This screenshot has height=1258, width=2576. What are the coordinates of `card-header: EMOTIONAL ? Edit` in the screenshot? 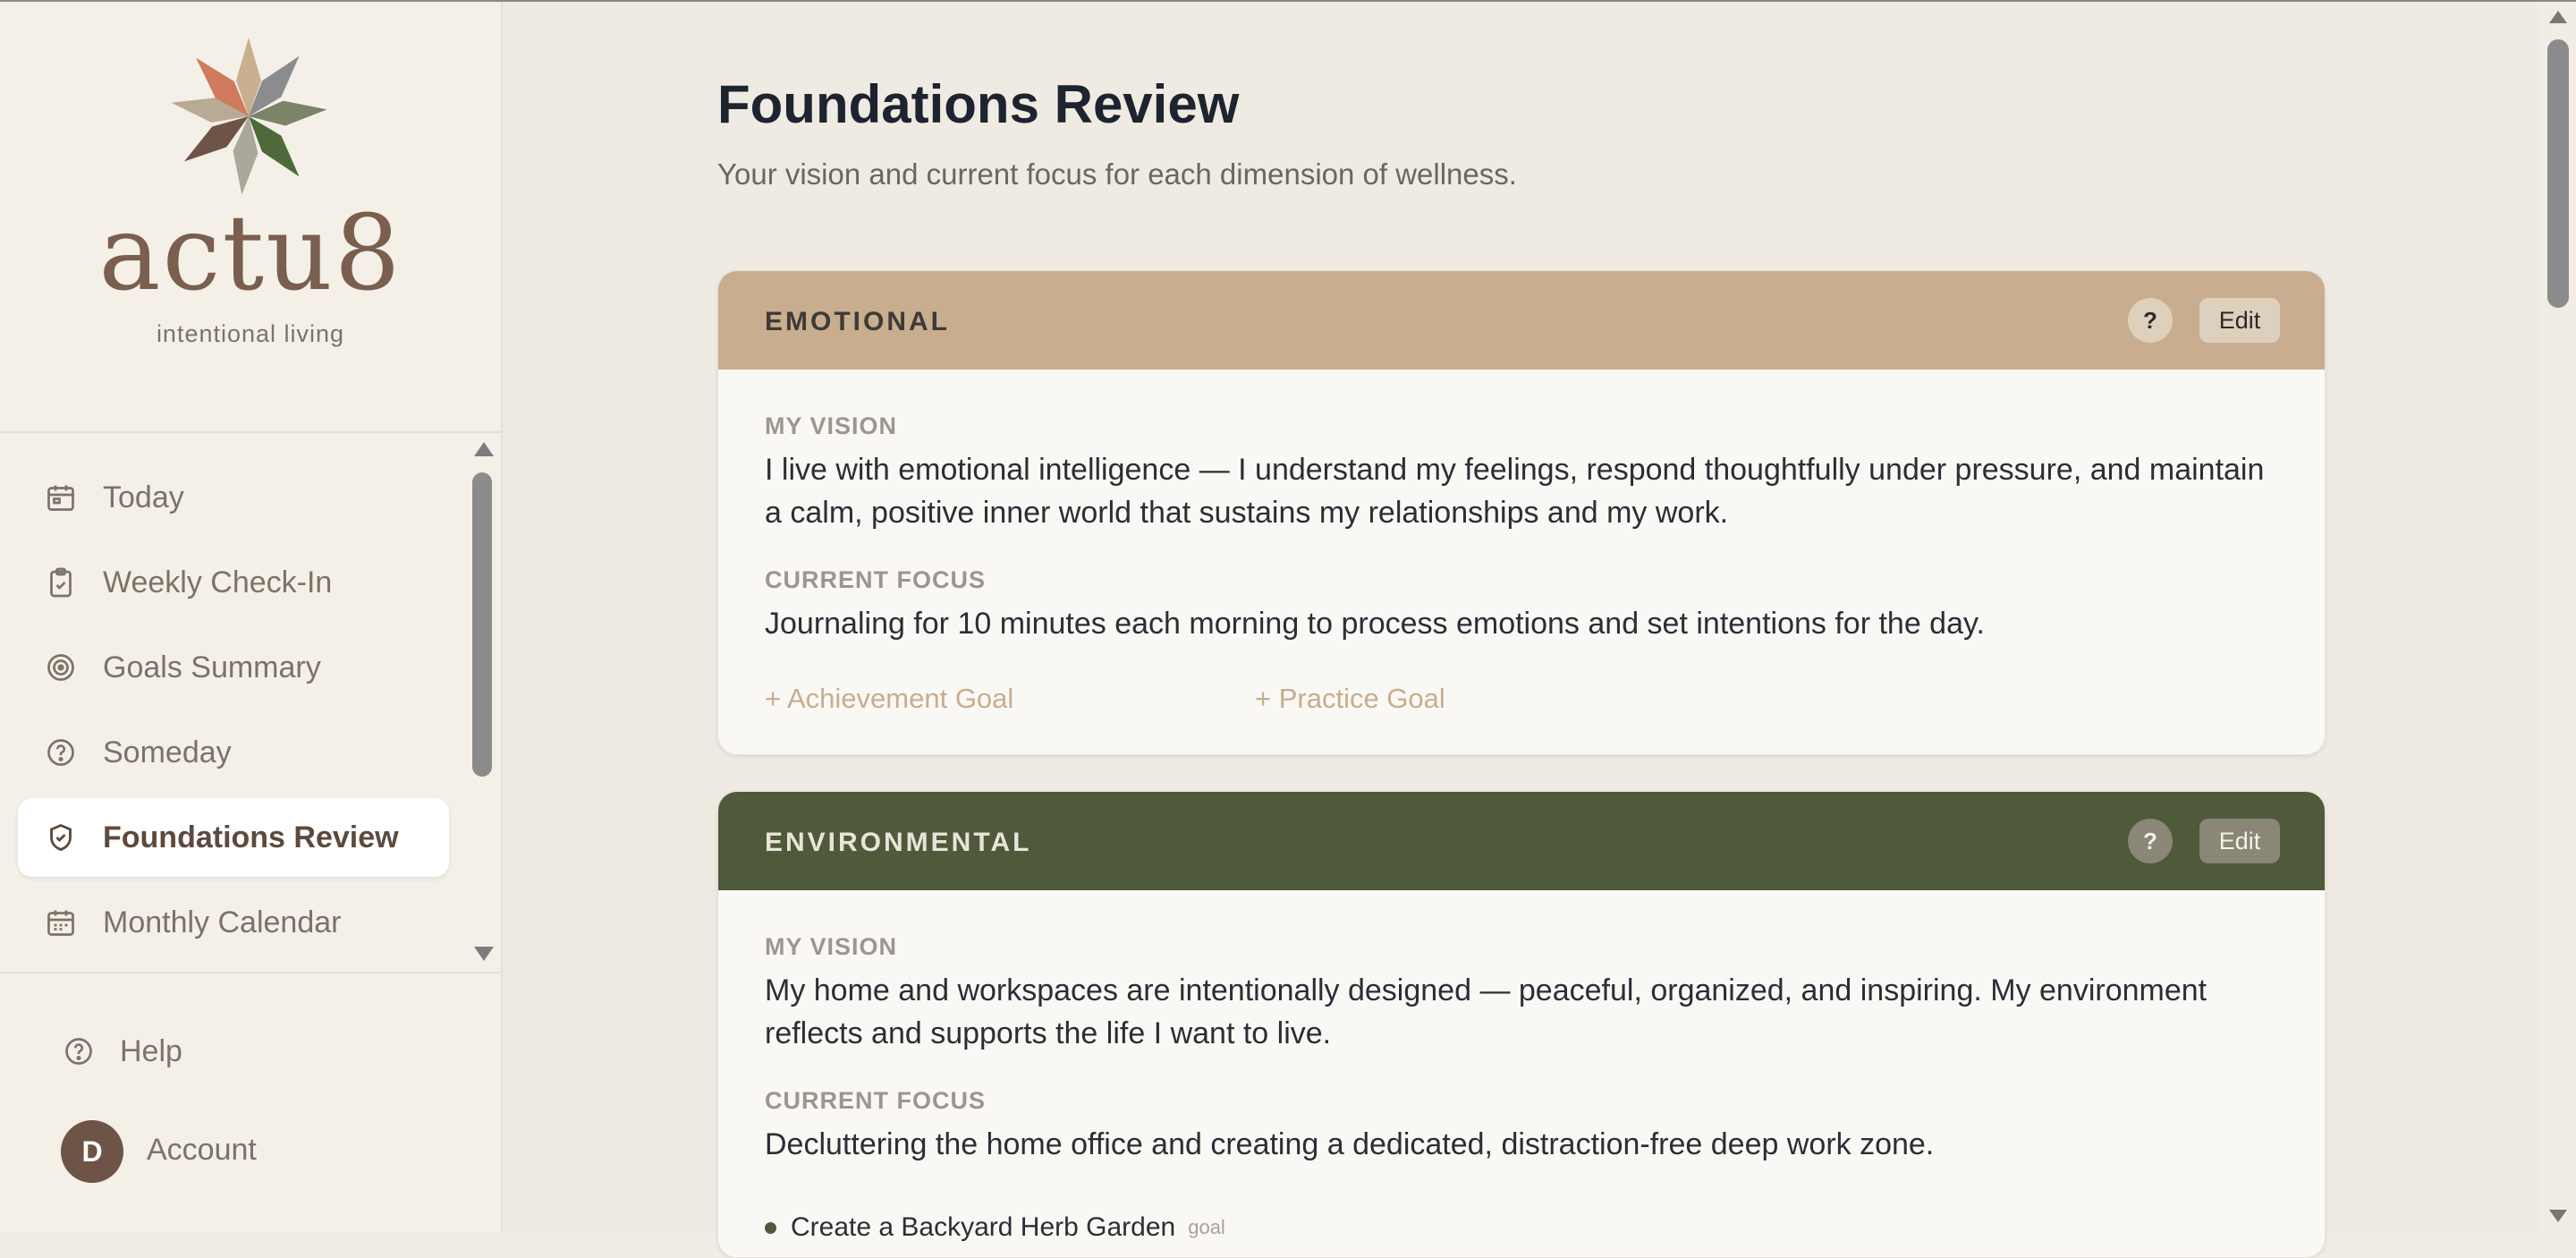 It's located at (1521, 320).